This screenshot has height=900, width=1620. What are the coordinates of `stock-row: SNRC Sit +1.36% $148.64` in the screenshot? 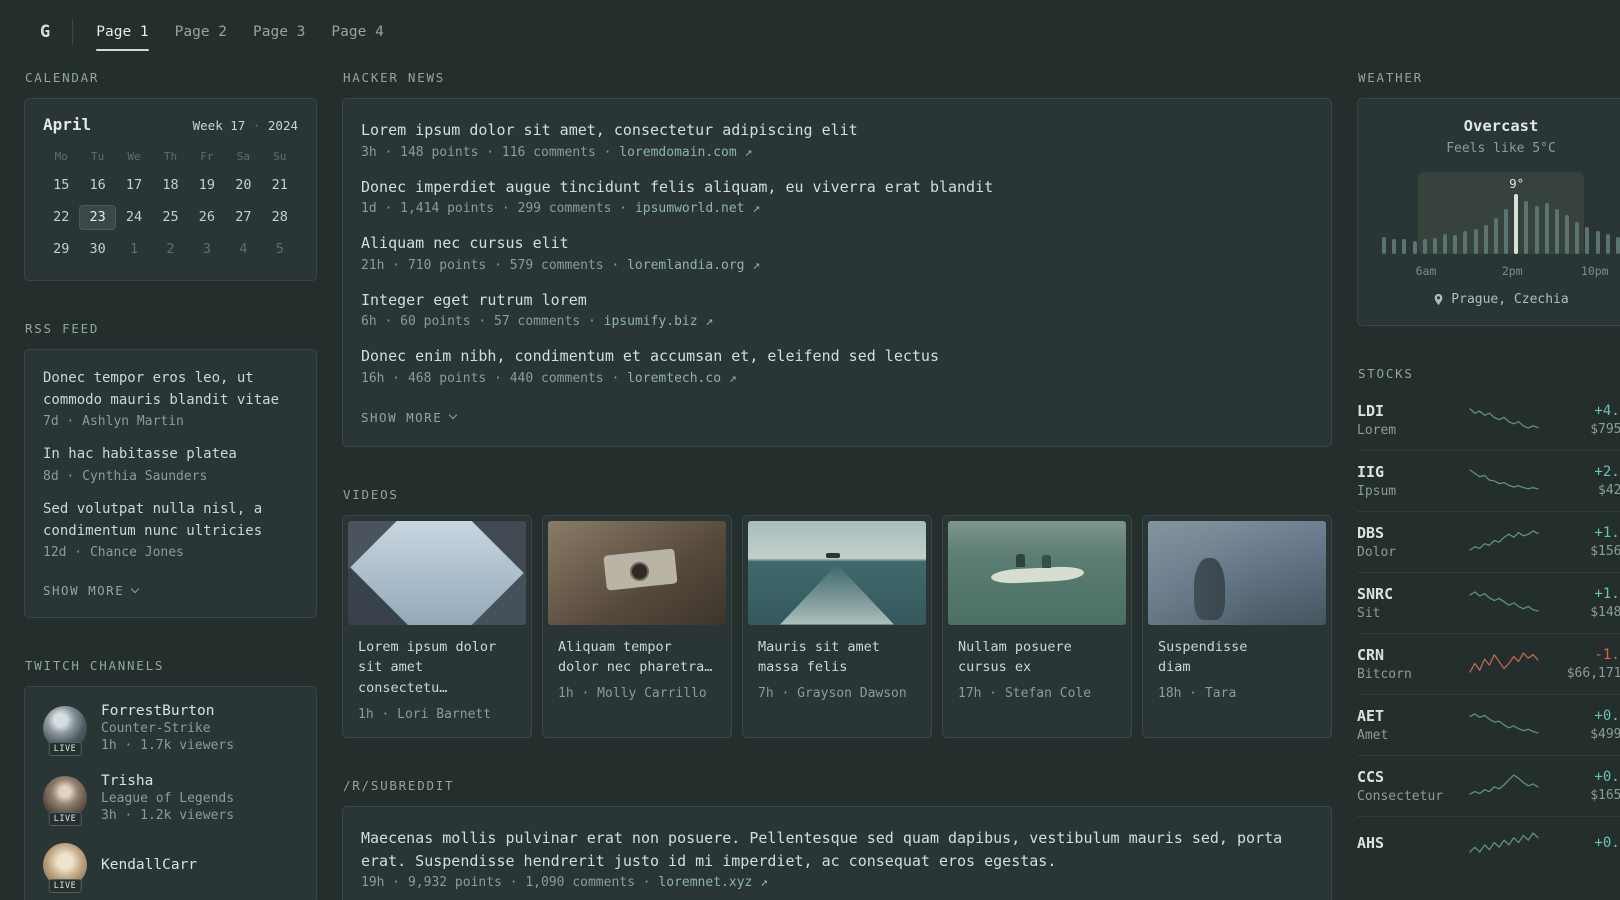 It's located at (1488, 602).